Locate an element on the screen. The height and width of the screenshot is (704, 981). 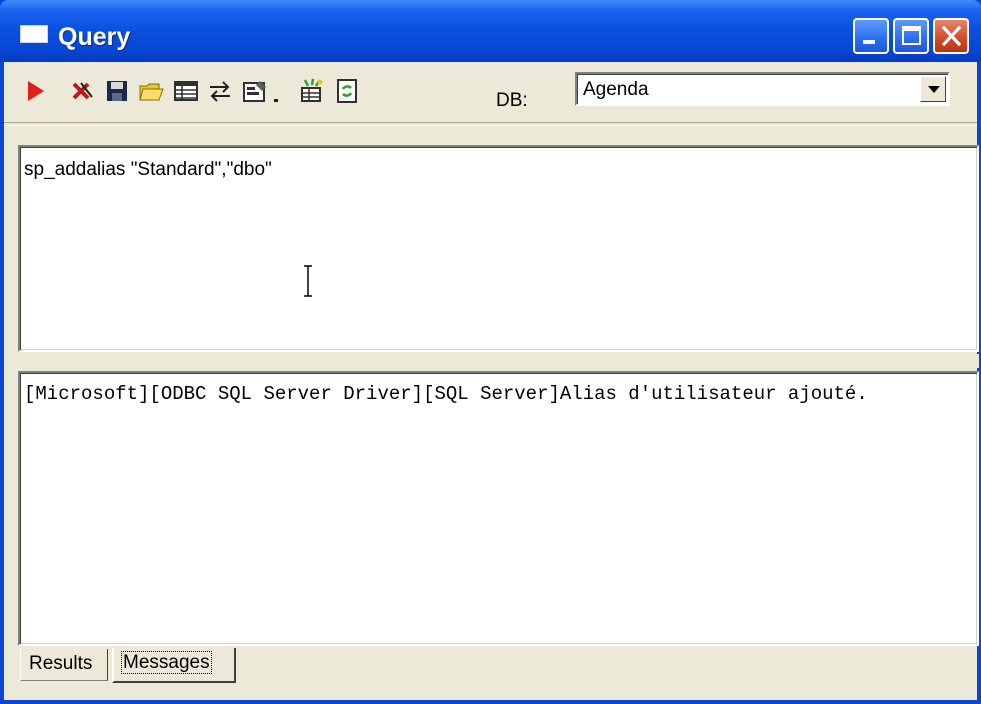
run-icon is located at coordinates (36, 91).